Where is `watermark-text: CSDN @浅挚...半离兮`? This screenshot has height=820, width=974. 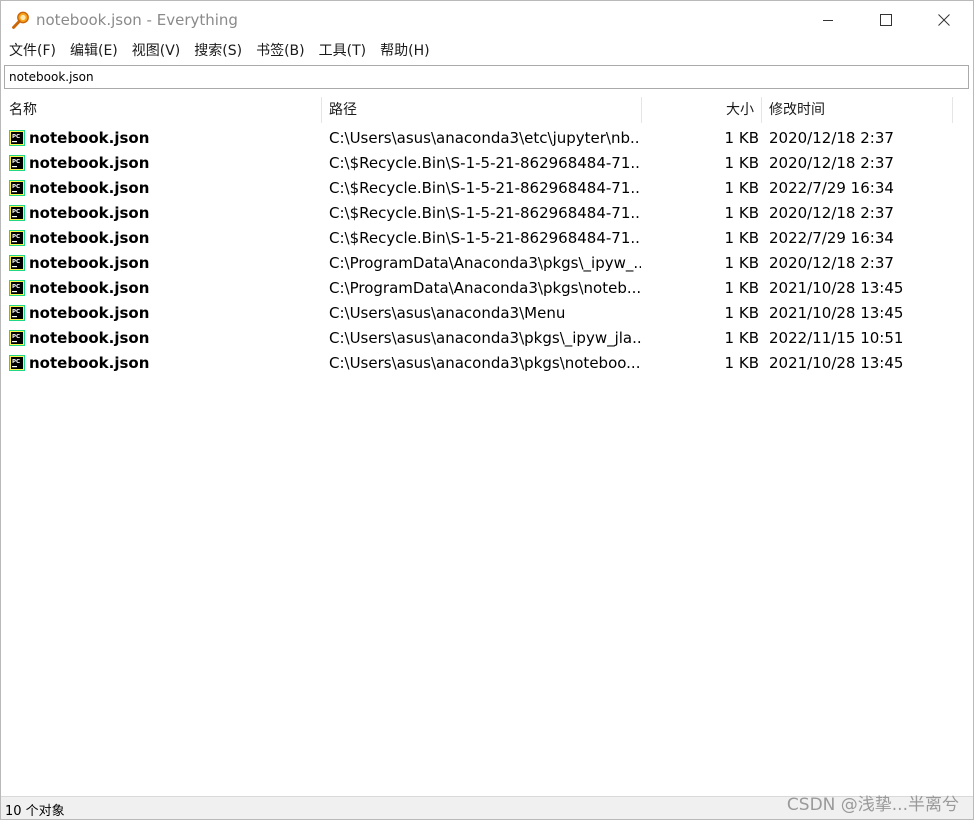
watermark-text: CSDN @浅挚...半离兮 is located at coordinates (872, 805).